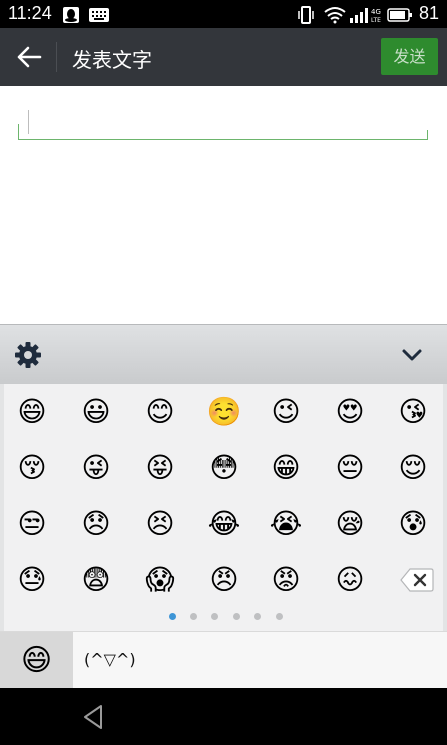  What do you see at coordinates (96, 468) in the screenshot?
I see `emoji-key: 😜` at bounding box center [96, 468].